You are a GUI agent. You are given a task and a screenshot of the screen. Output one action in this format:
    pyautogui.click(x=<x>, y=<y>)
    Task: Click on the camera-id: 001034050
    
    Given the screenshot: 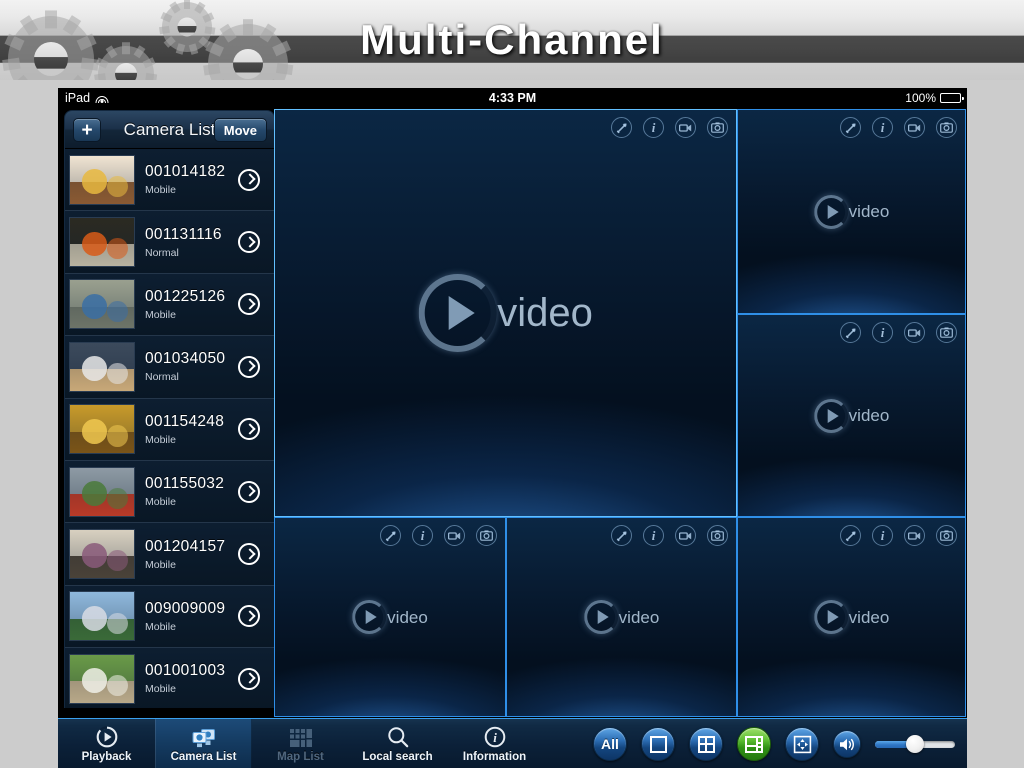 What is the action you would take?
    pyautogui.click(x=185, y=359)
    